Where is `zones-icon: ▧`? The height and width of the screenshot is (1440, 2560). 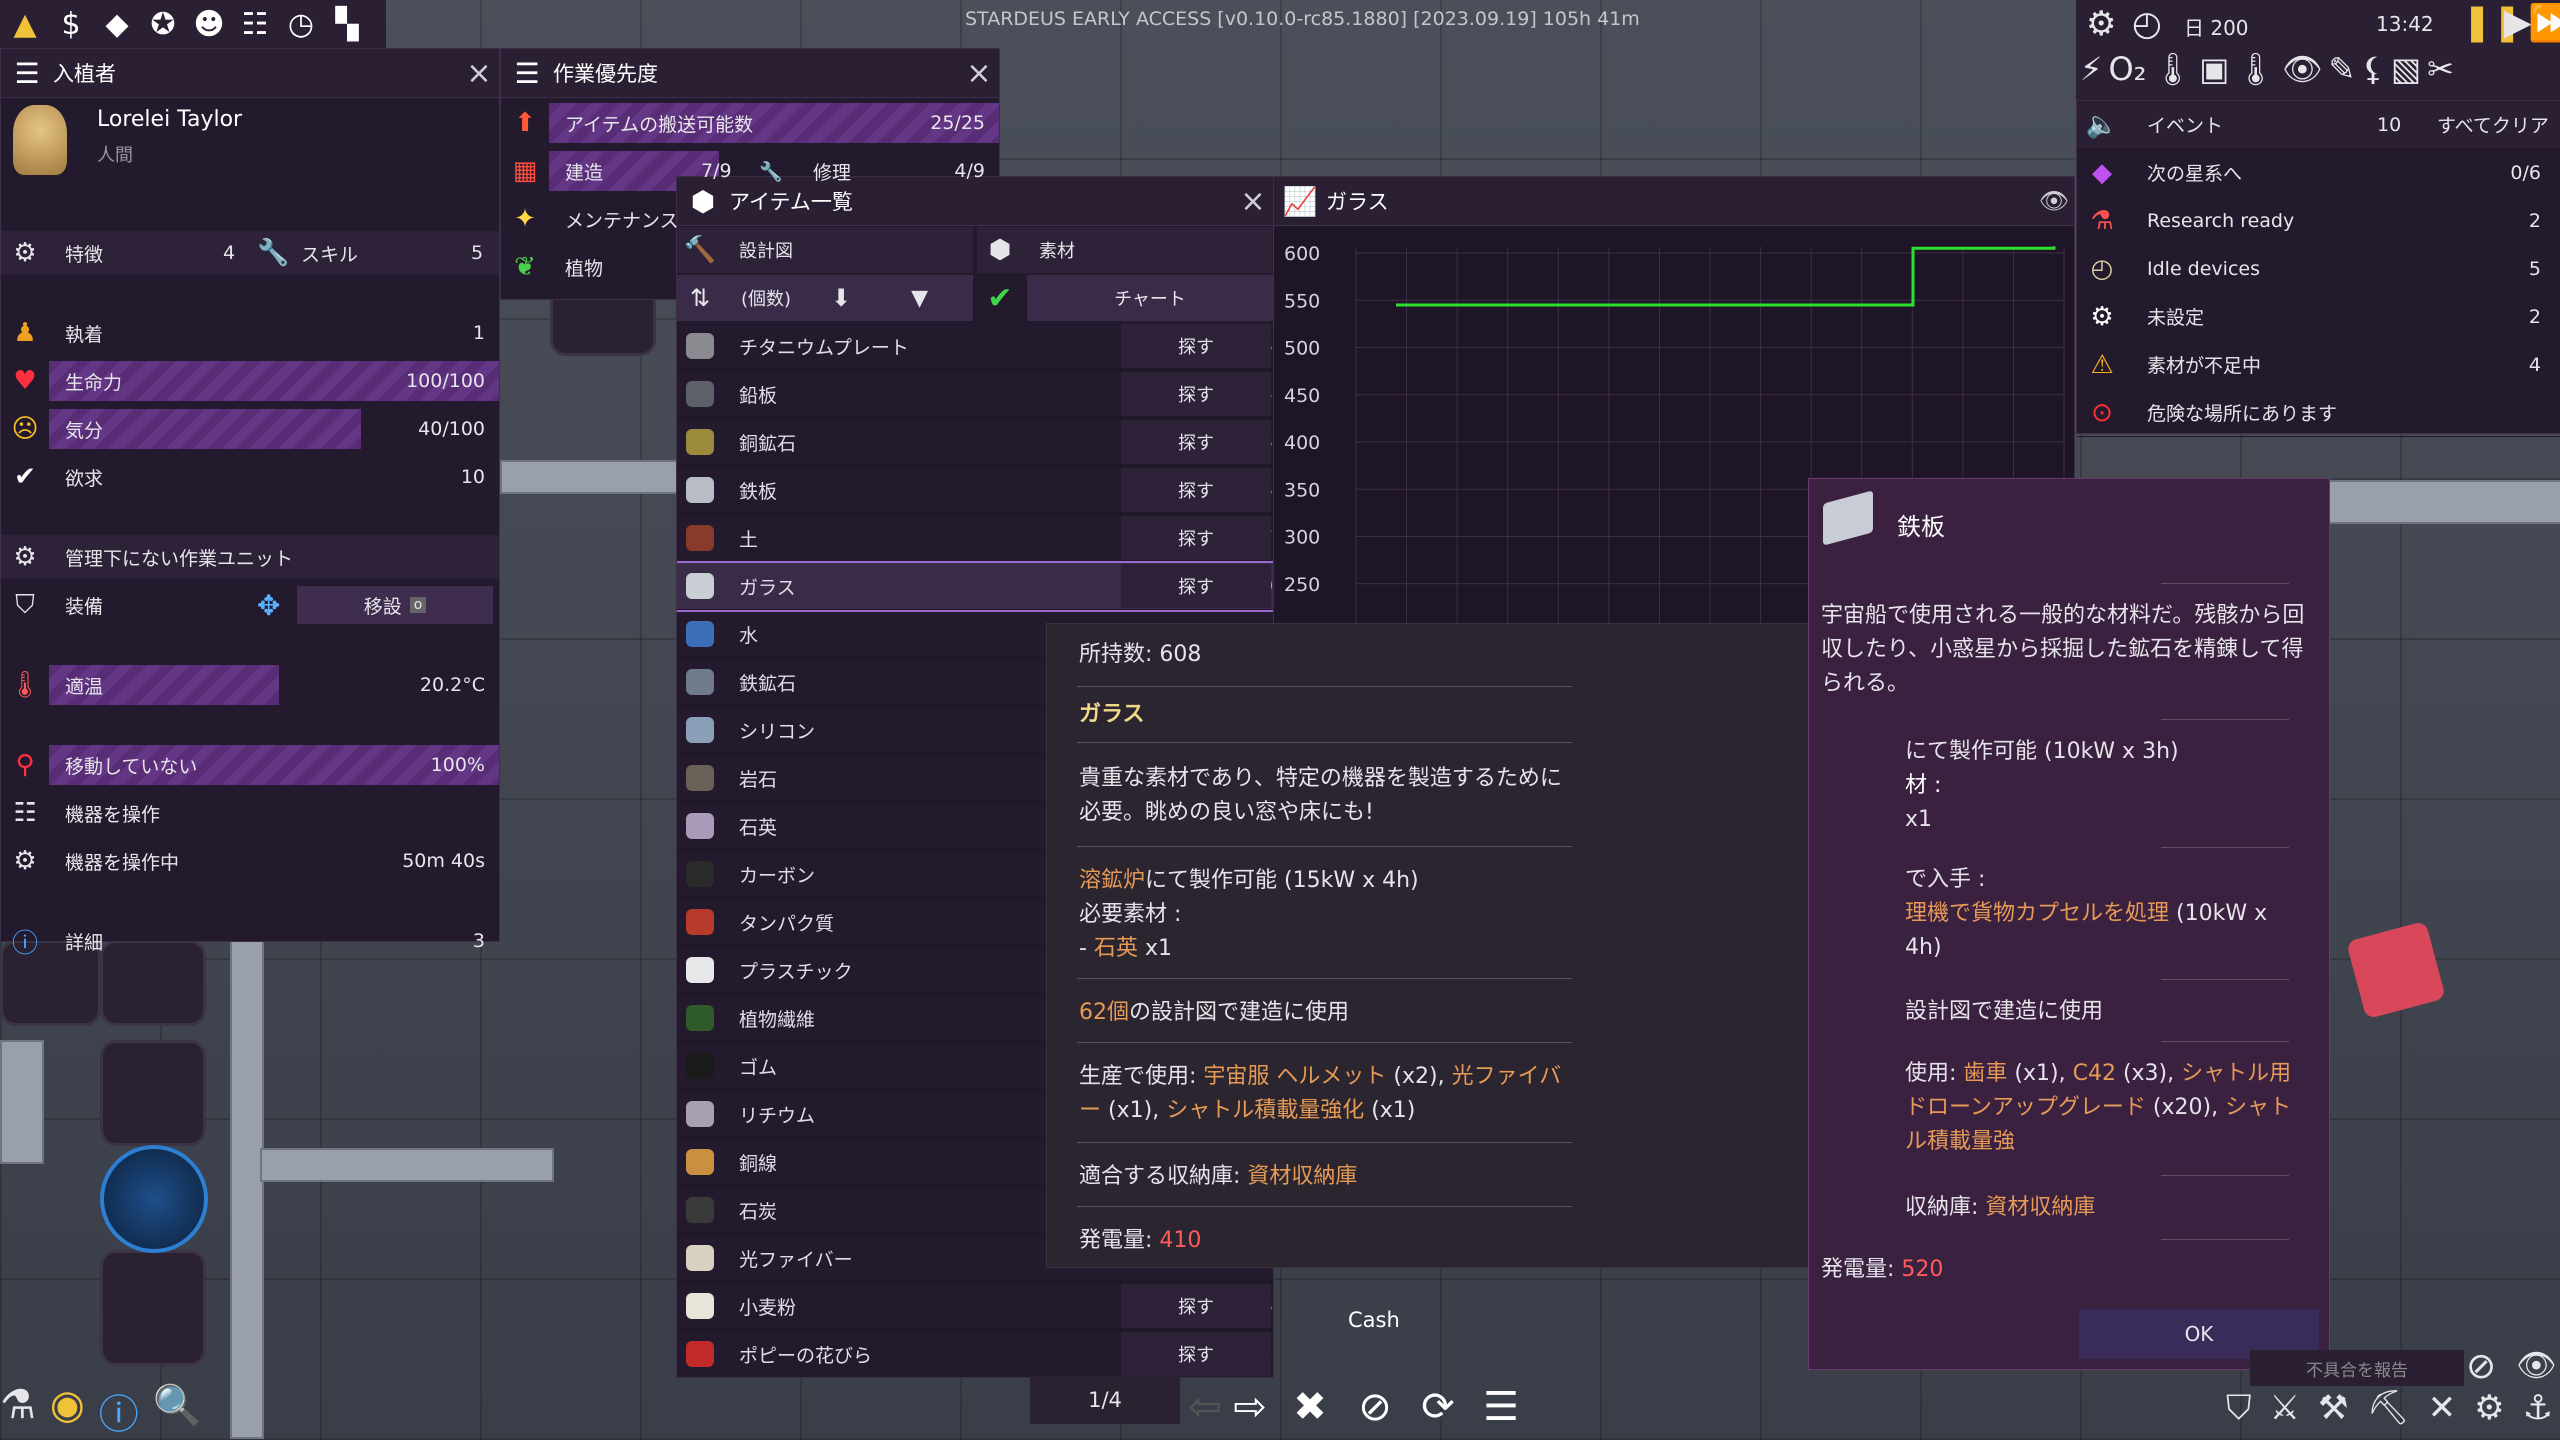
zones-icon: ▧ is located at coordinates (2406, 69).